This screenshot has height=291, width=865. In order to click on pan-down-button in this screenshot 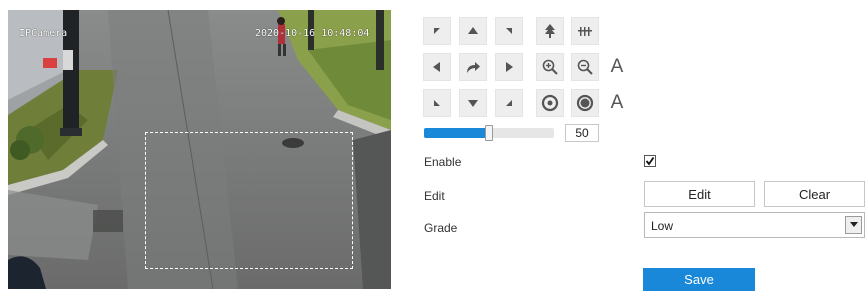, I will do `click(473, 103)`.